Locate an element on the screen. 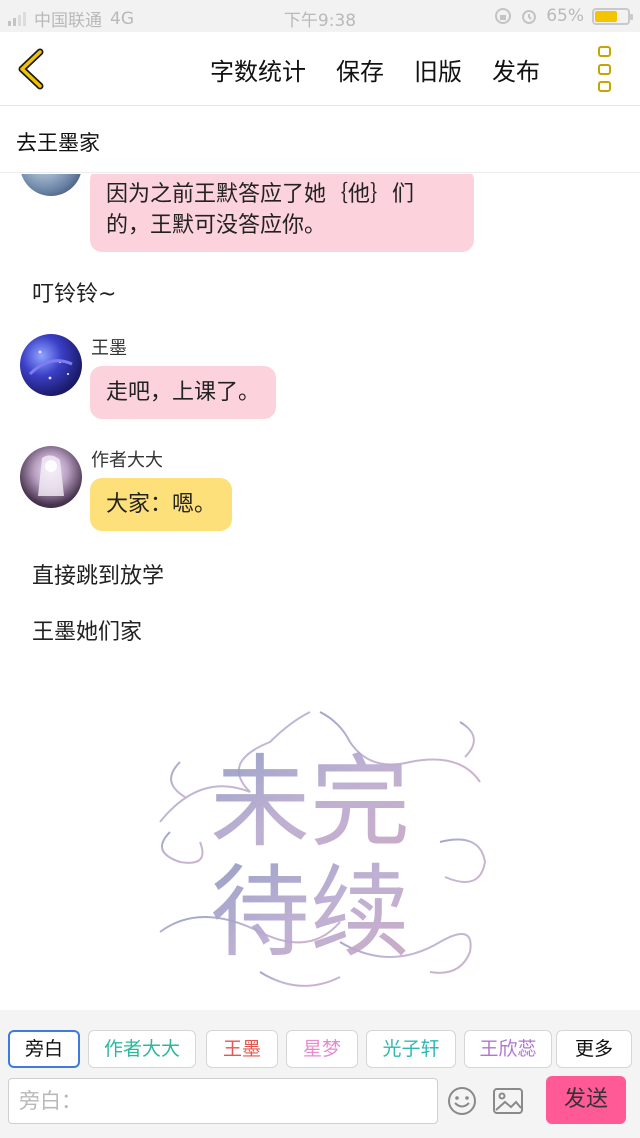 This screenshot has width=640, height=1138. word-count-button: 字数统计 is located at coordinates (258, 69).